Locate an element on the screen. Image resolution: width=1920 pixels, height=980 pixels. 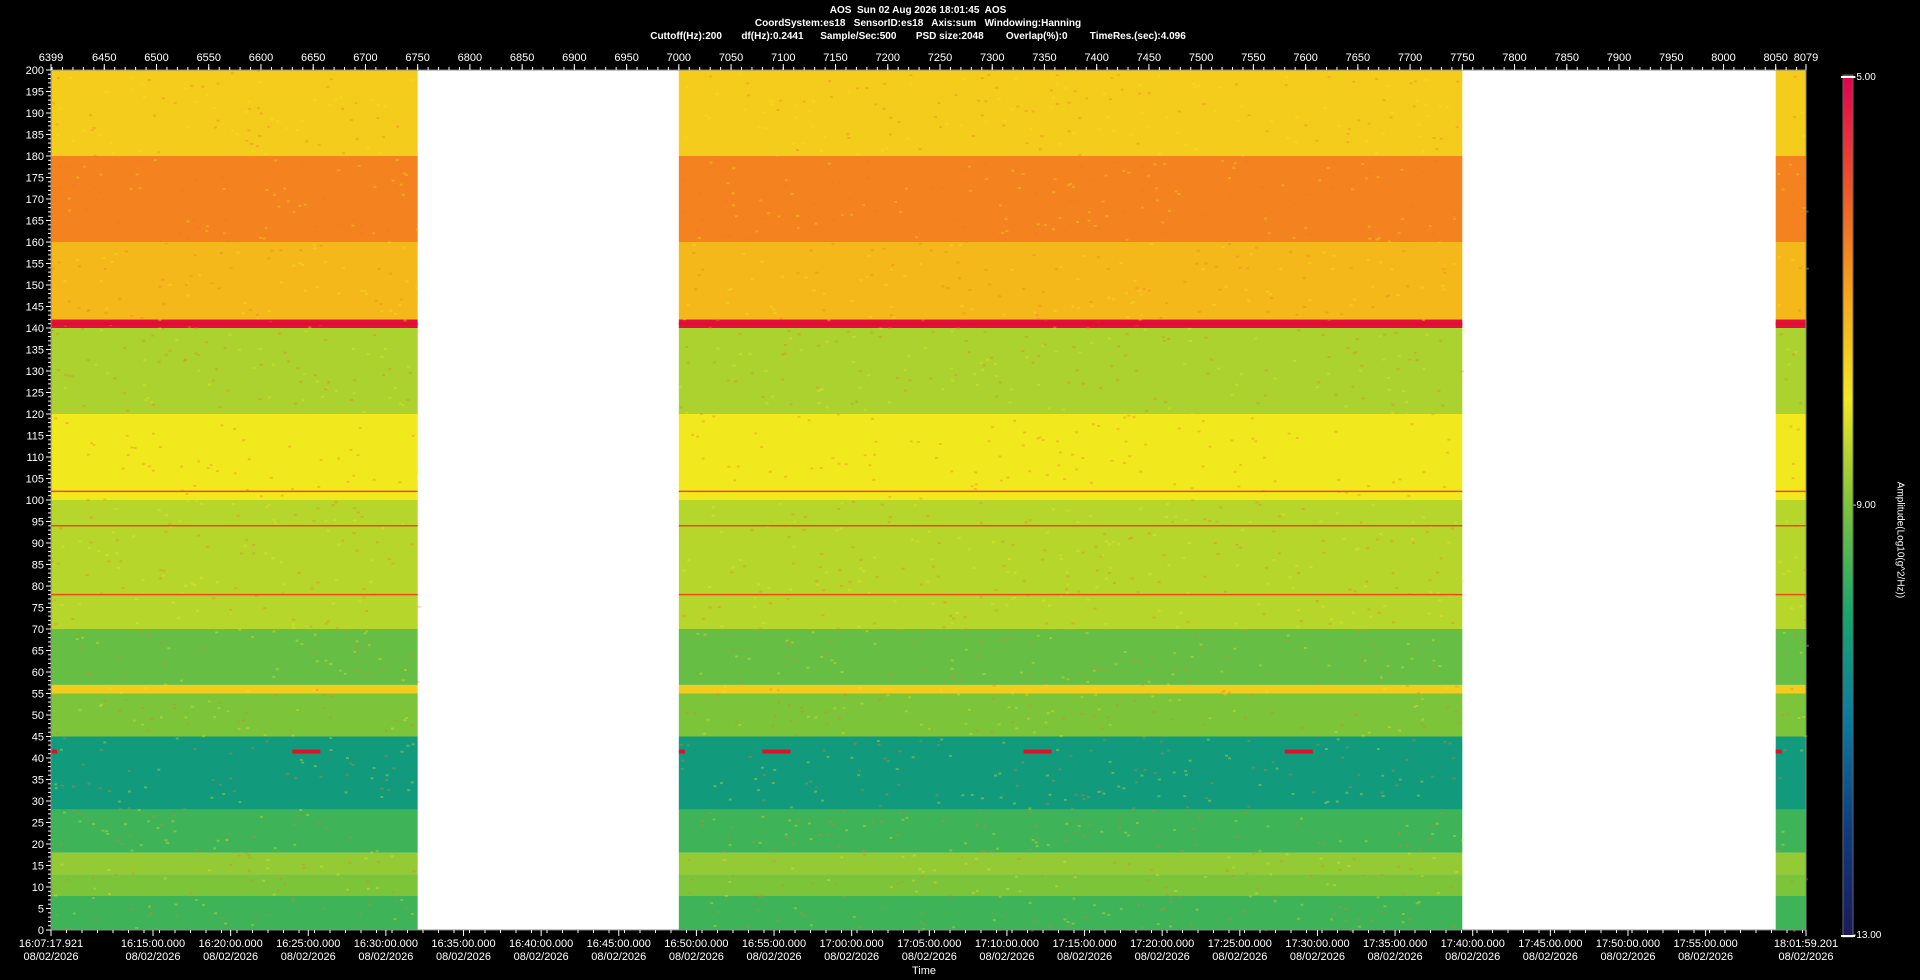
x-bottom-time-label: 17:15:00.000 is located at coordinates (1084, 944).